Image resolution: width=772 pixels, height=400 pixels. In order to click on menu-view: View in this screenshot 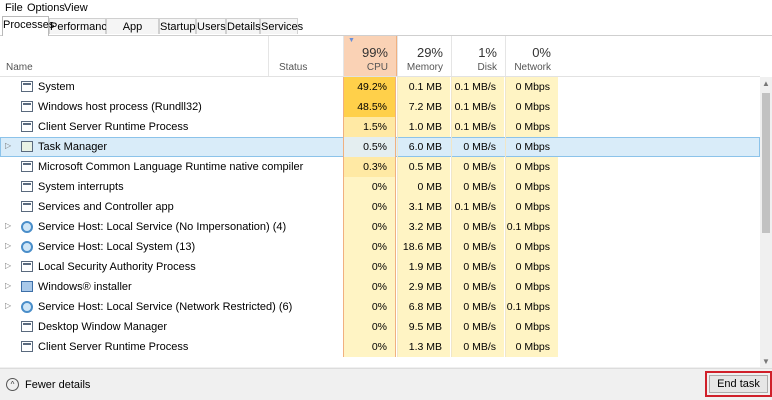, I will do `click(76, 8)`.